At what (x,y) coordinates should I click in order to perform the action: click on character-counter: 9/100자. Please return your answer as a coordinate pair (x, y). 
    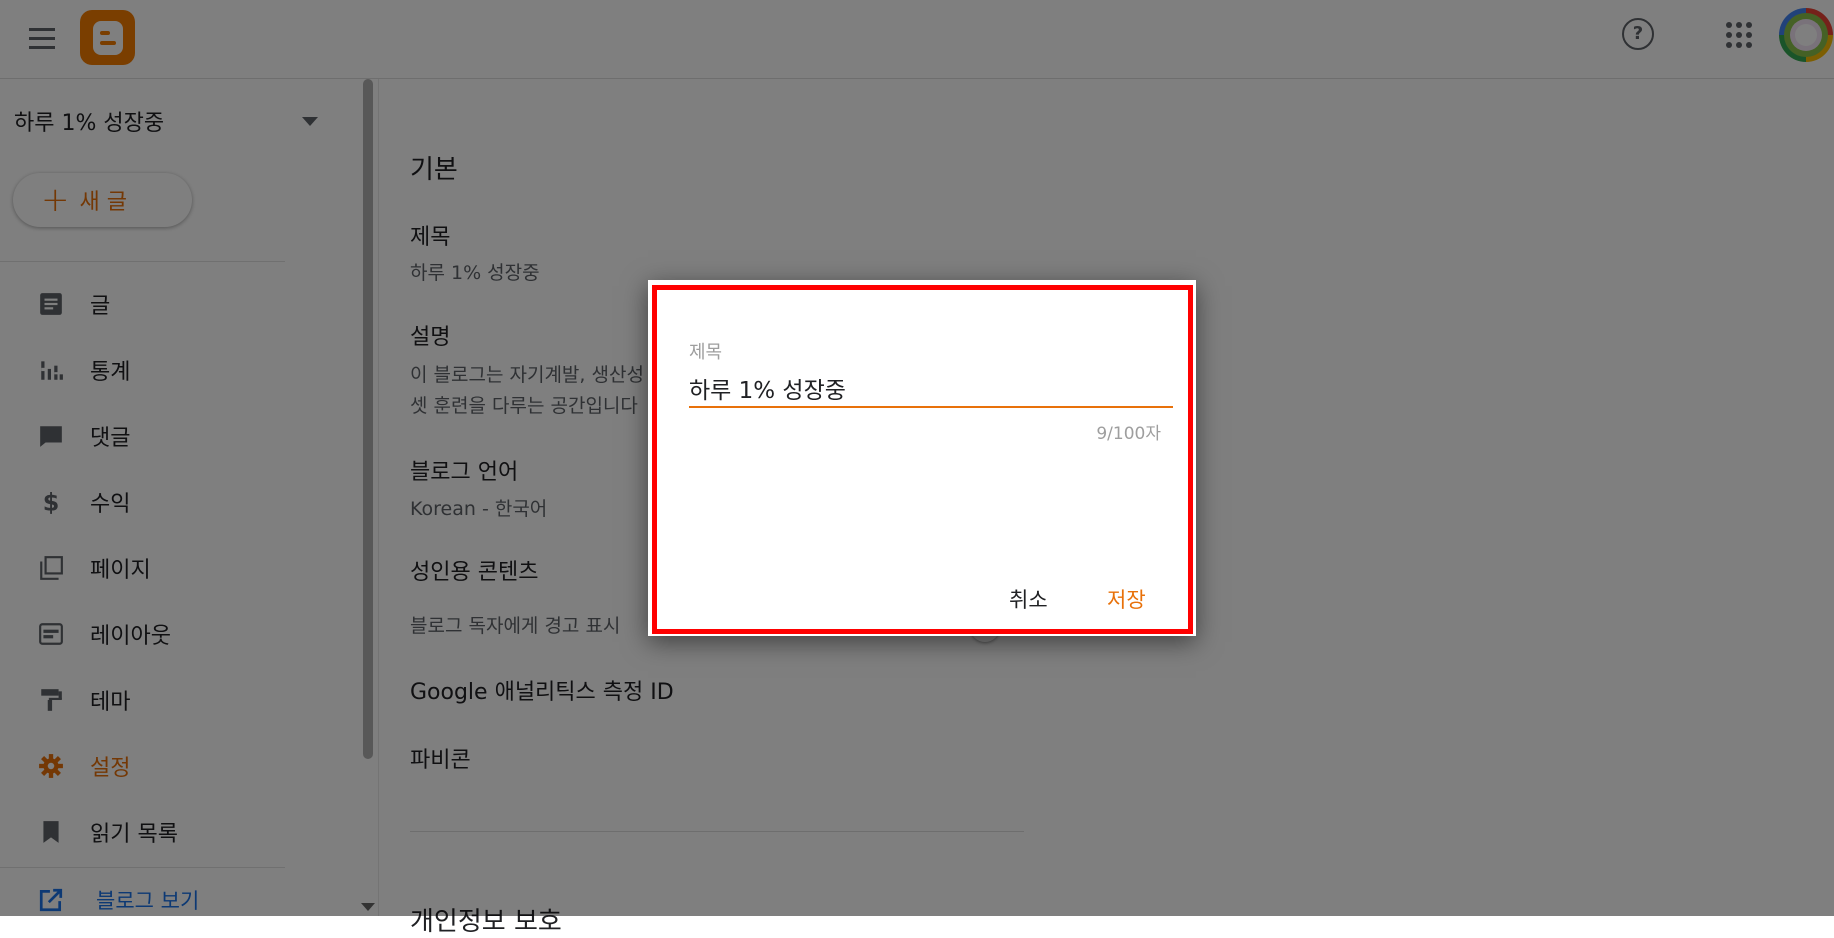
    Looking at the image, I should click on (1128, 434).